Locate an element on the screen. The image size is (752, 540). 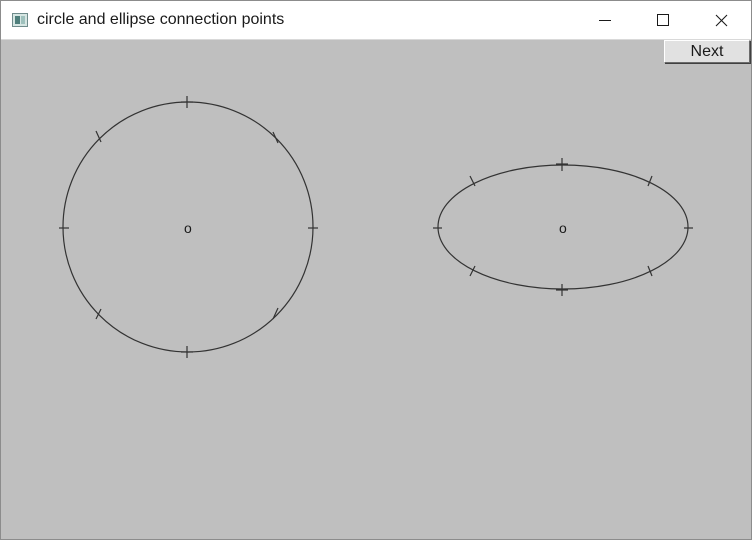
circle-center-label: o is located at coordinates (188, 228).